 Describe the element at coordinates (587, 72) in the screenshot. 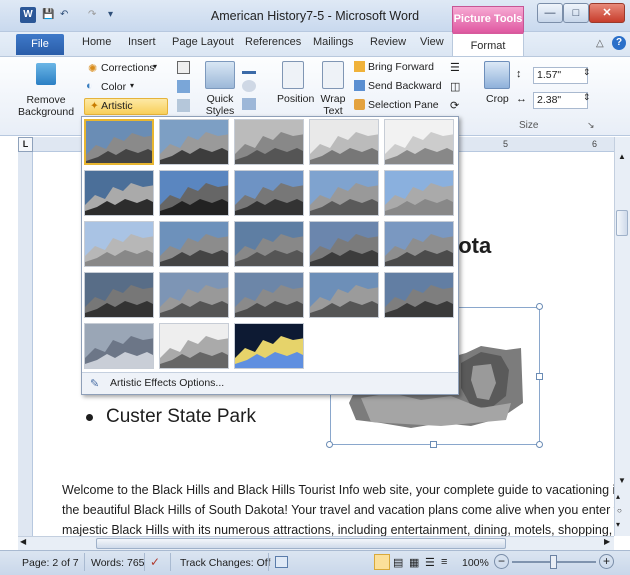

I see `height-spinner-icon: ⇕` at that location.